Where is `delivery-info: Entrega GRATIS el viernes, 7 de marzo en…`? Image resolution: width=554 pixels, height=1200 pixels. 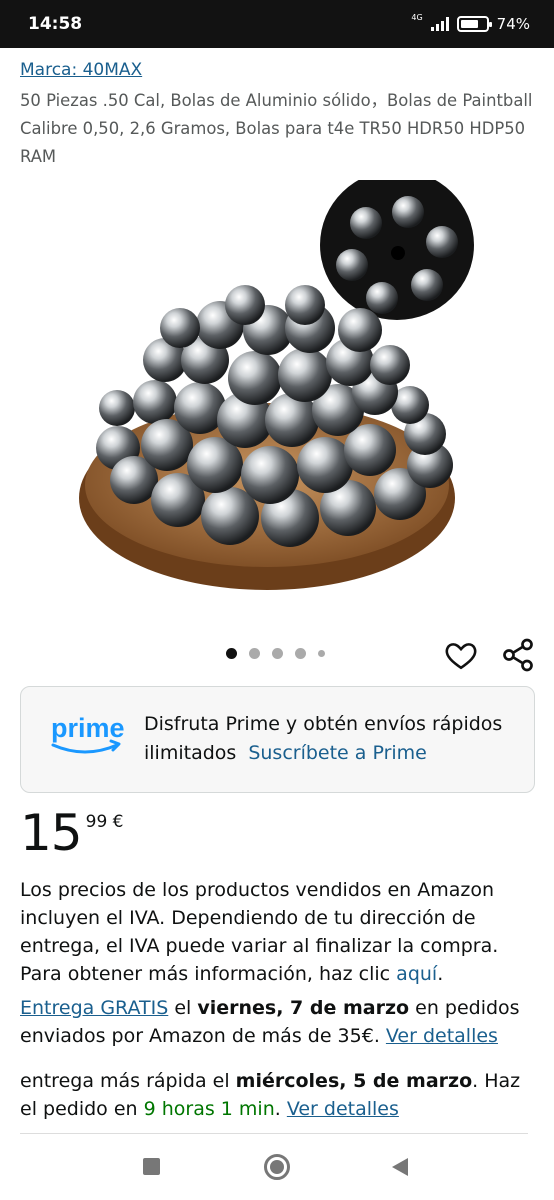
delivery-info: Entrega GRATIS el viernes, 7 de marzo en… is located at coordinates (280, 1022).